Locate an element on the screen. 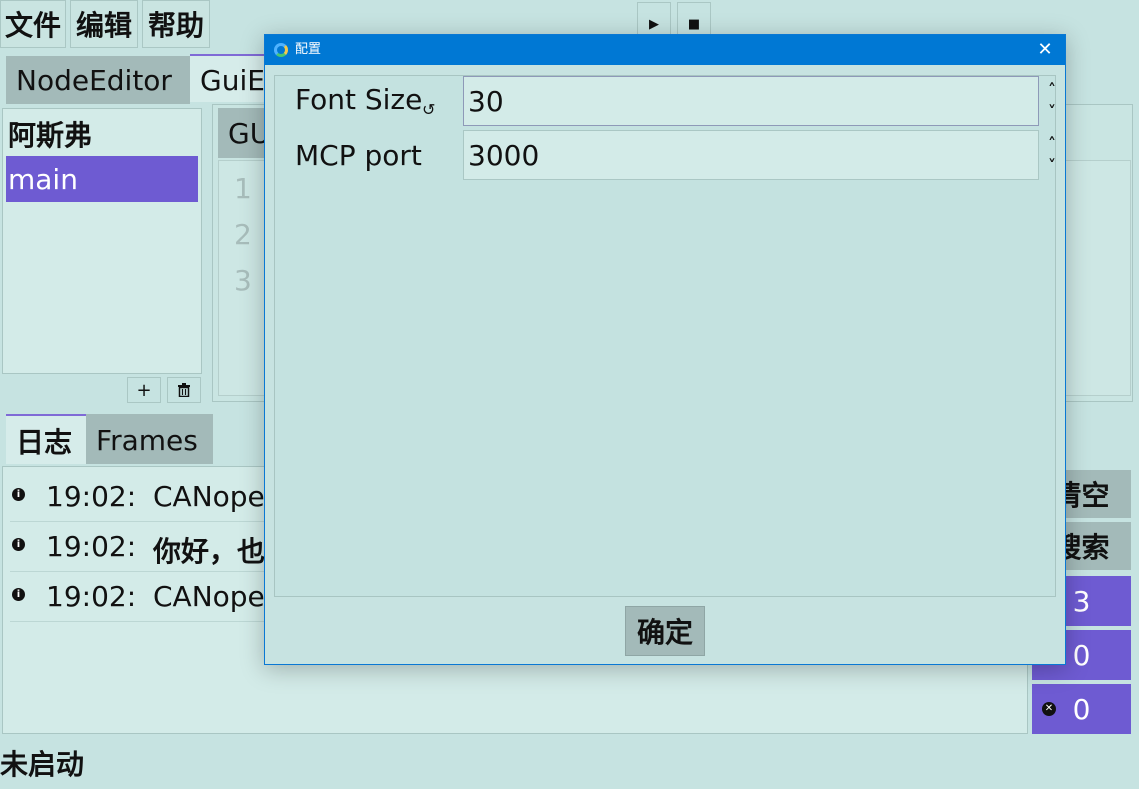 Image resolution: width=1139 pixels, height=789 pixels. line-number: 2 is located at coordinates (243, 234).